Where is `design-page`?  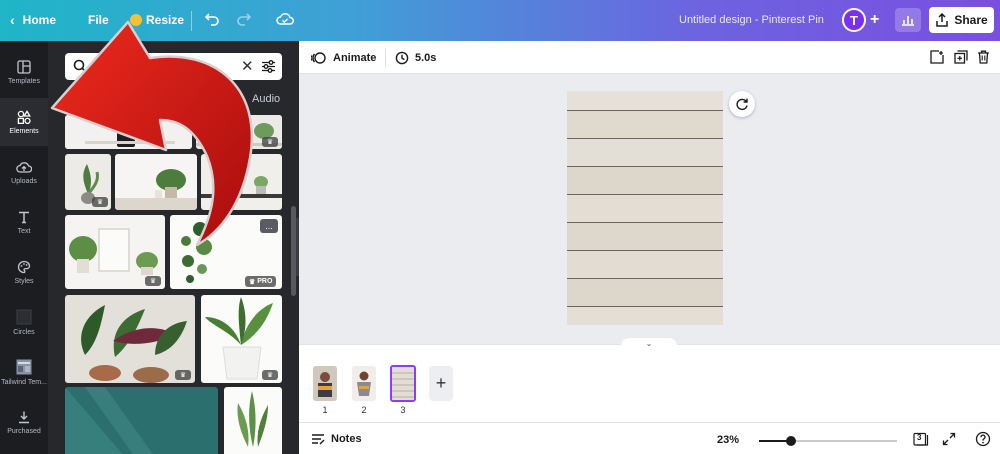
design-page is located at coordinates (645, 208).